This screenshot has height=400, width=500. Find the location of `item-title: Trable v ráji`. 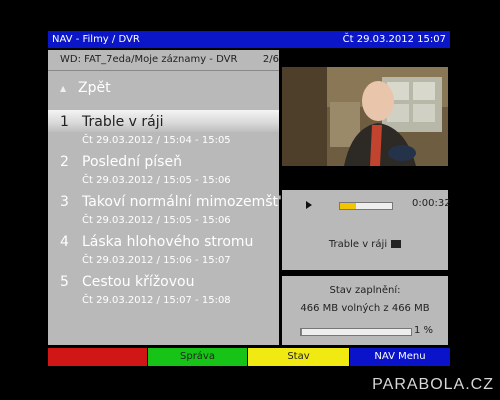

item-title: Trable v ráji is located at coordinates (123, 122).